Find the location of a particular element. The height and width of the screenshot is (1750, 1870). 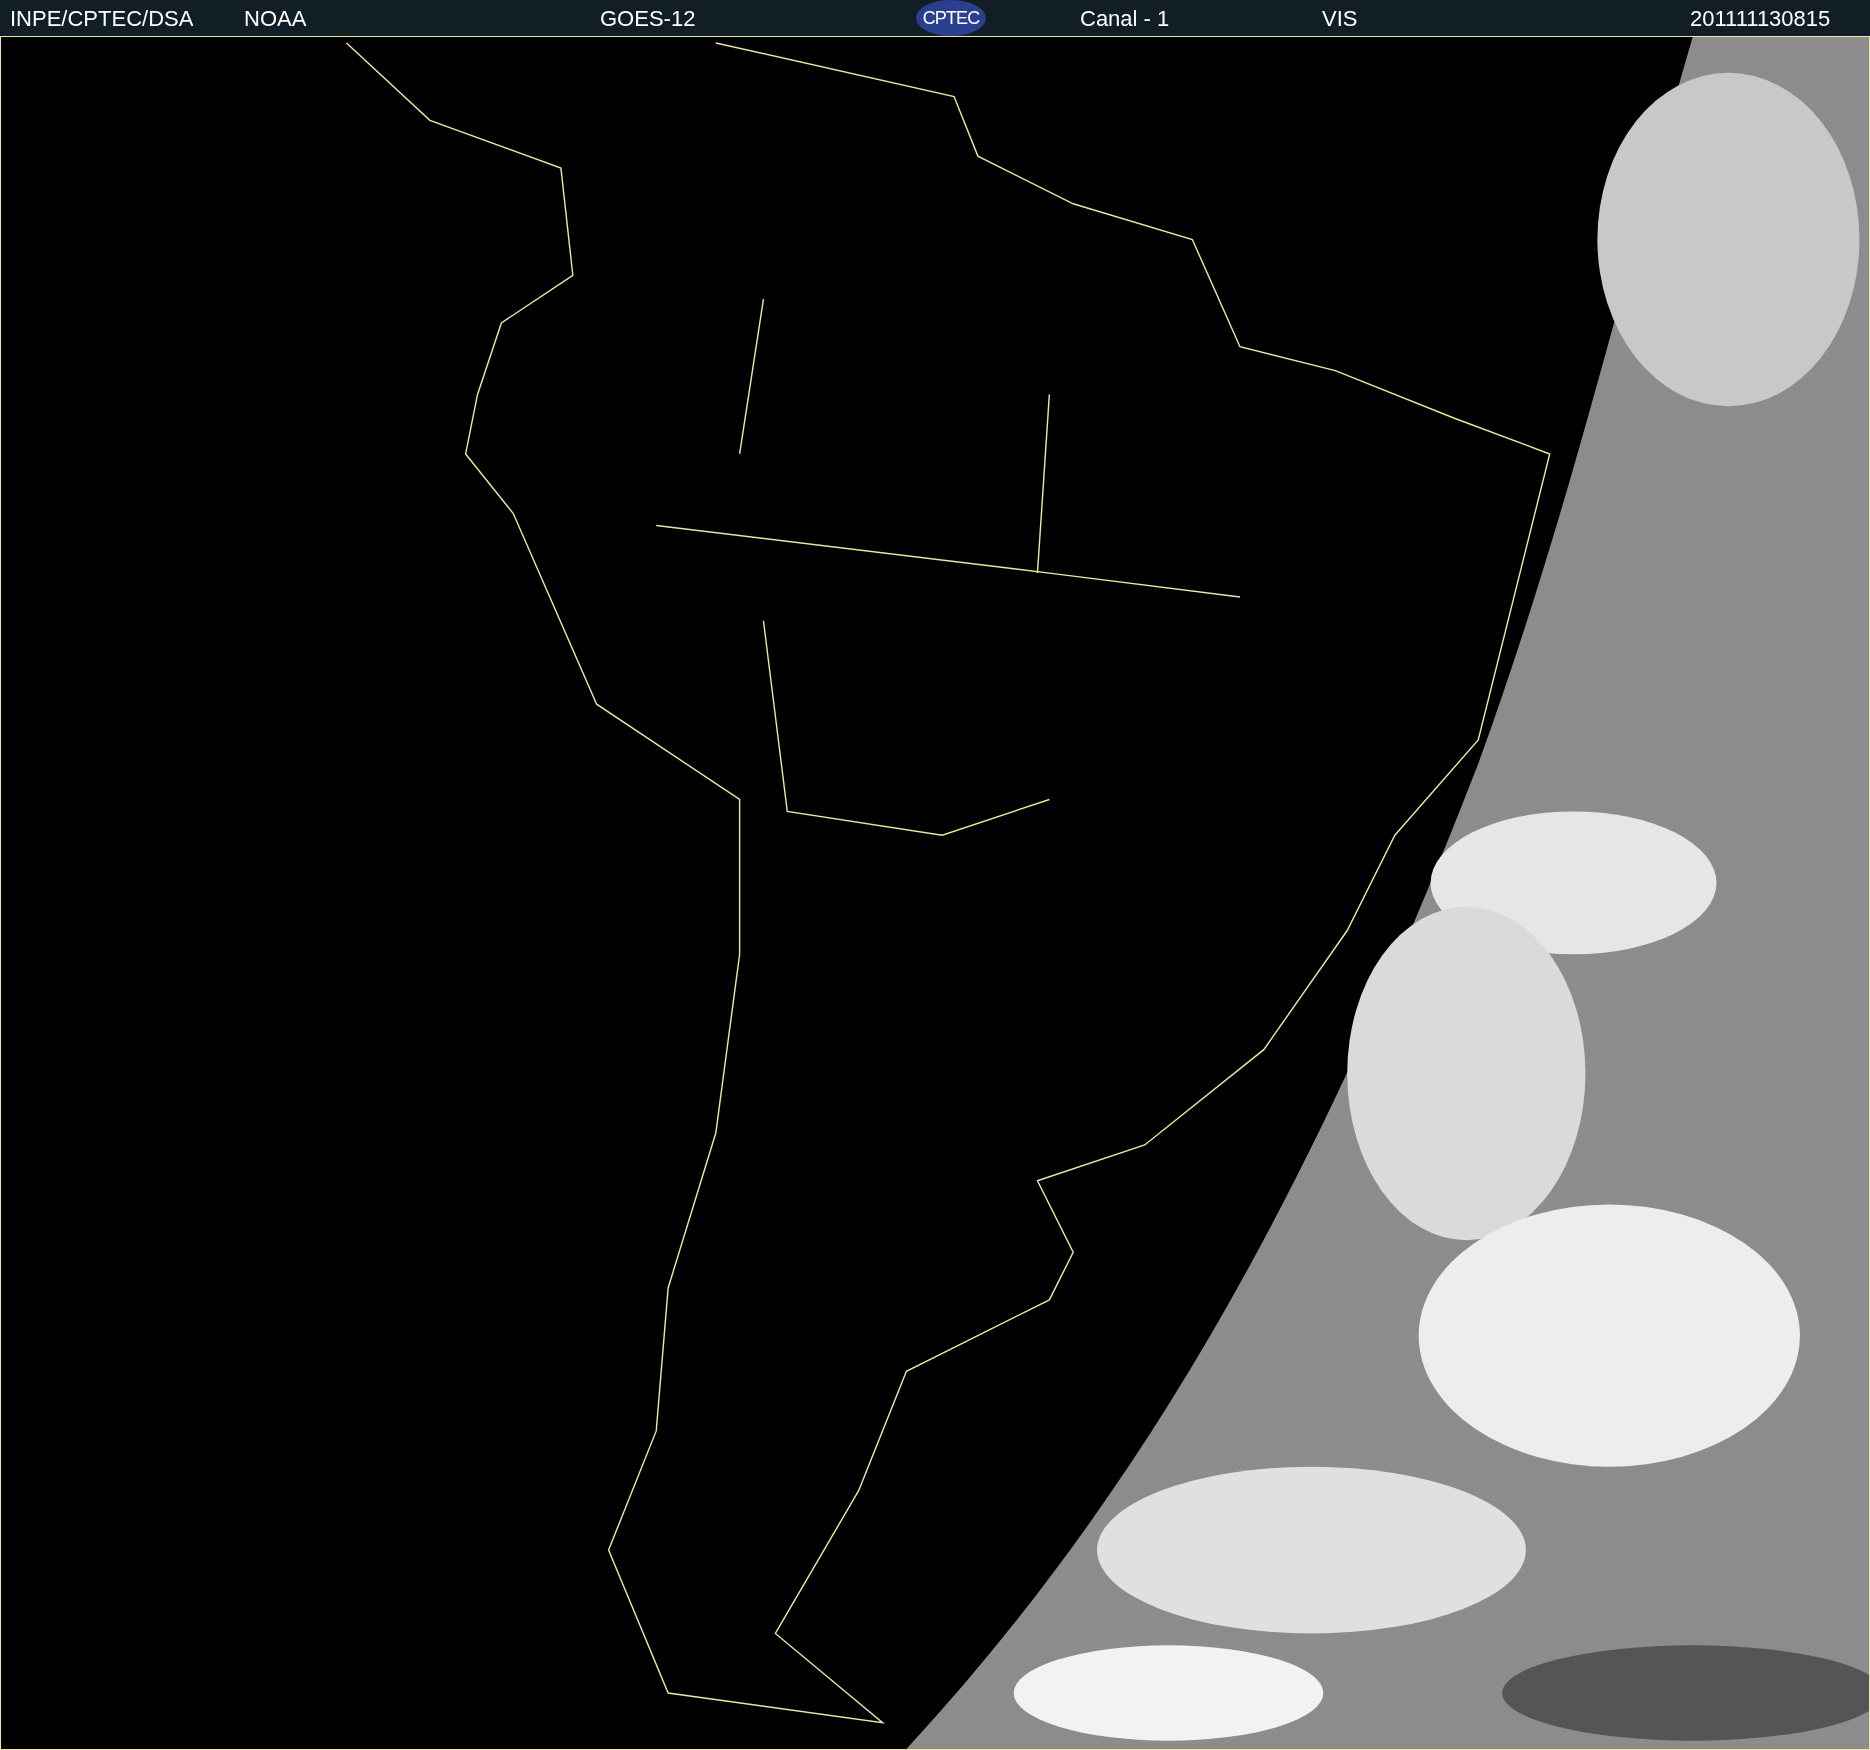

header-label: INPE/CPTEC/DSA is located at coordinates (102, 18).